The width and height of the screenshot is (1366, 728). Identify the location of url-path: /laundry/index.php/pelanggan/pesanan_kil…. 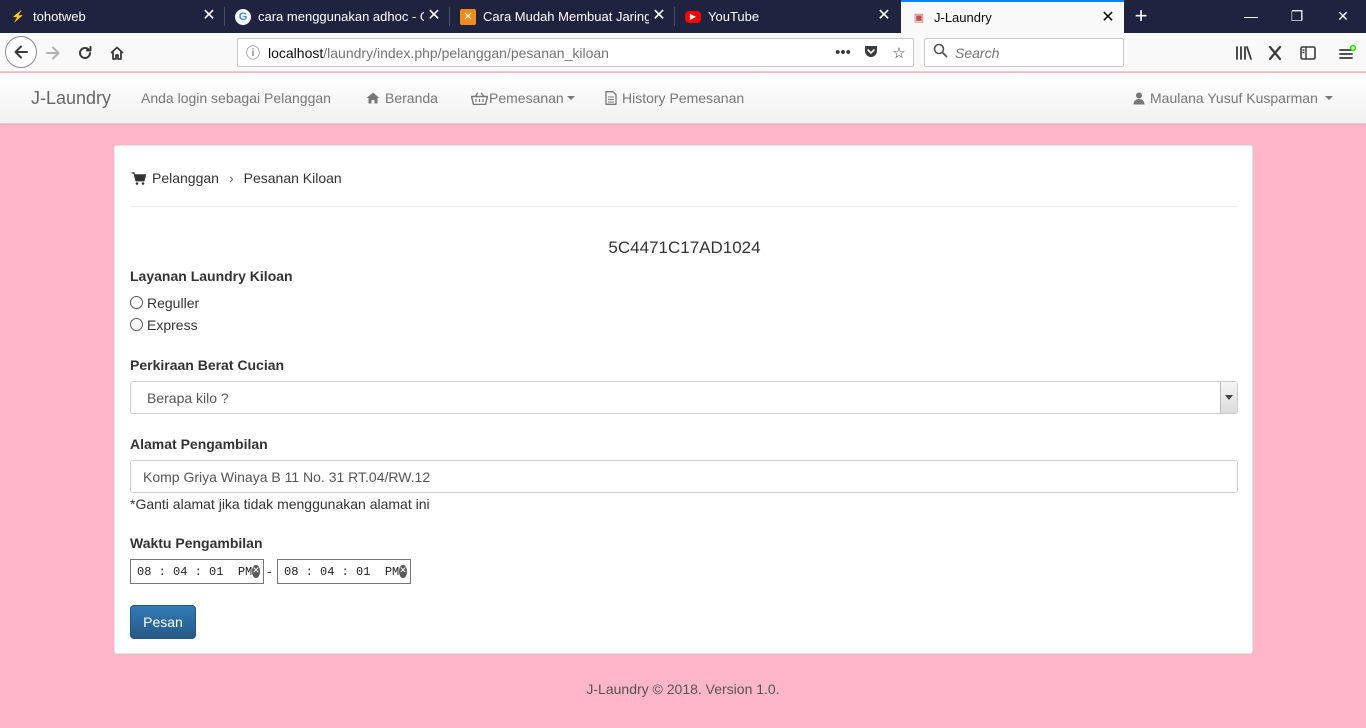
(466, 52).